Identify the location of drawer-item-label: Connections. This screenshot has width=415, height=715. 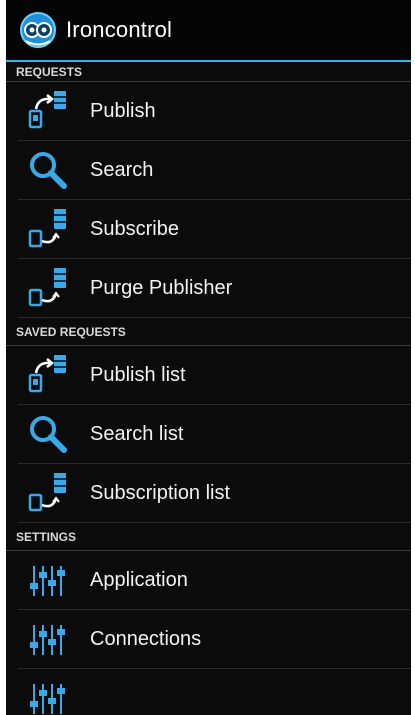
(146, 638).